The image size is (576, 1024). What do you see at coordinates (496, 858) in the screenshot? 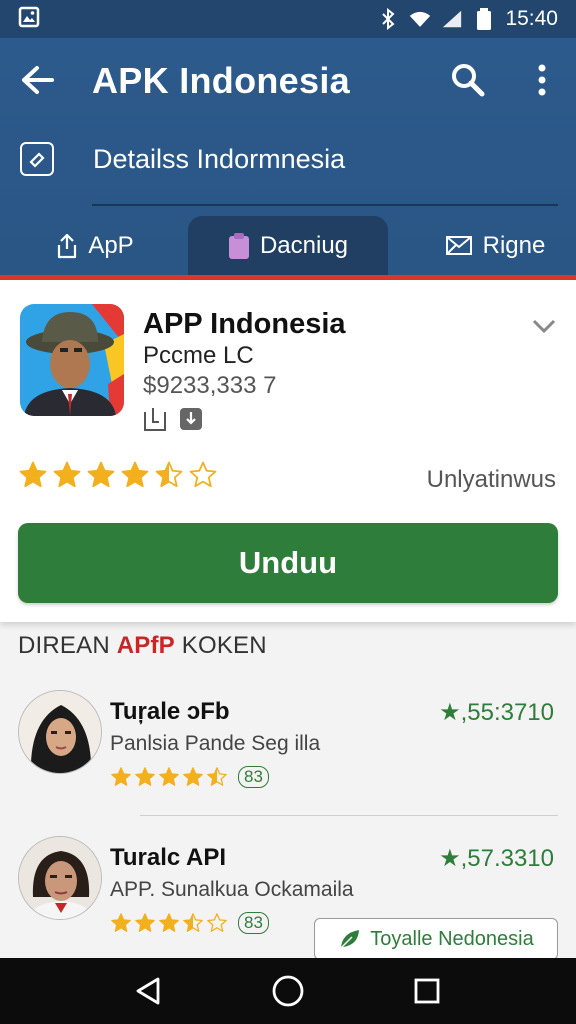
I see `review-score: ★,57.3310` at bounding box center [496, 858].